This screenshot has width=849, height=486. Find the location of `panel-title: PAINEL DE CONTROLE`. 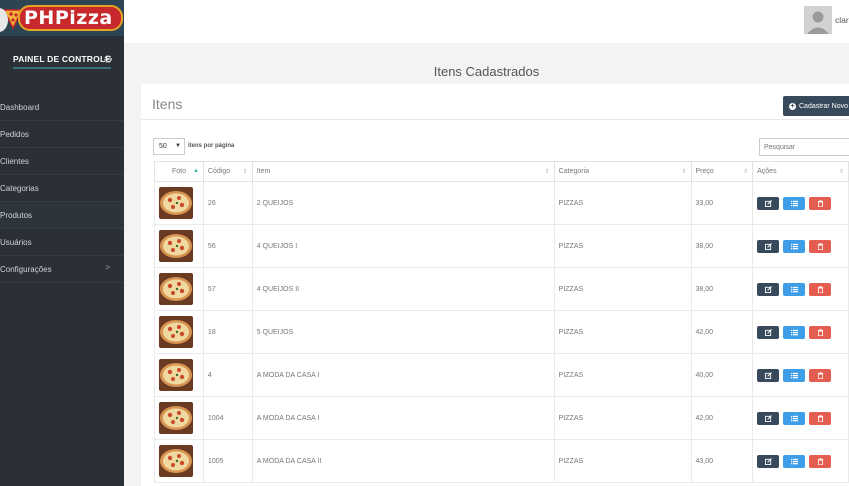

panel-title: PAINEL DE CONTROLE is located at coordinates (62, 59).